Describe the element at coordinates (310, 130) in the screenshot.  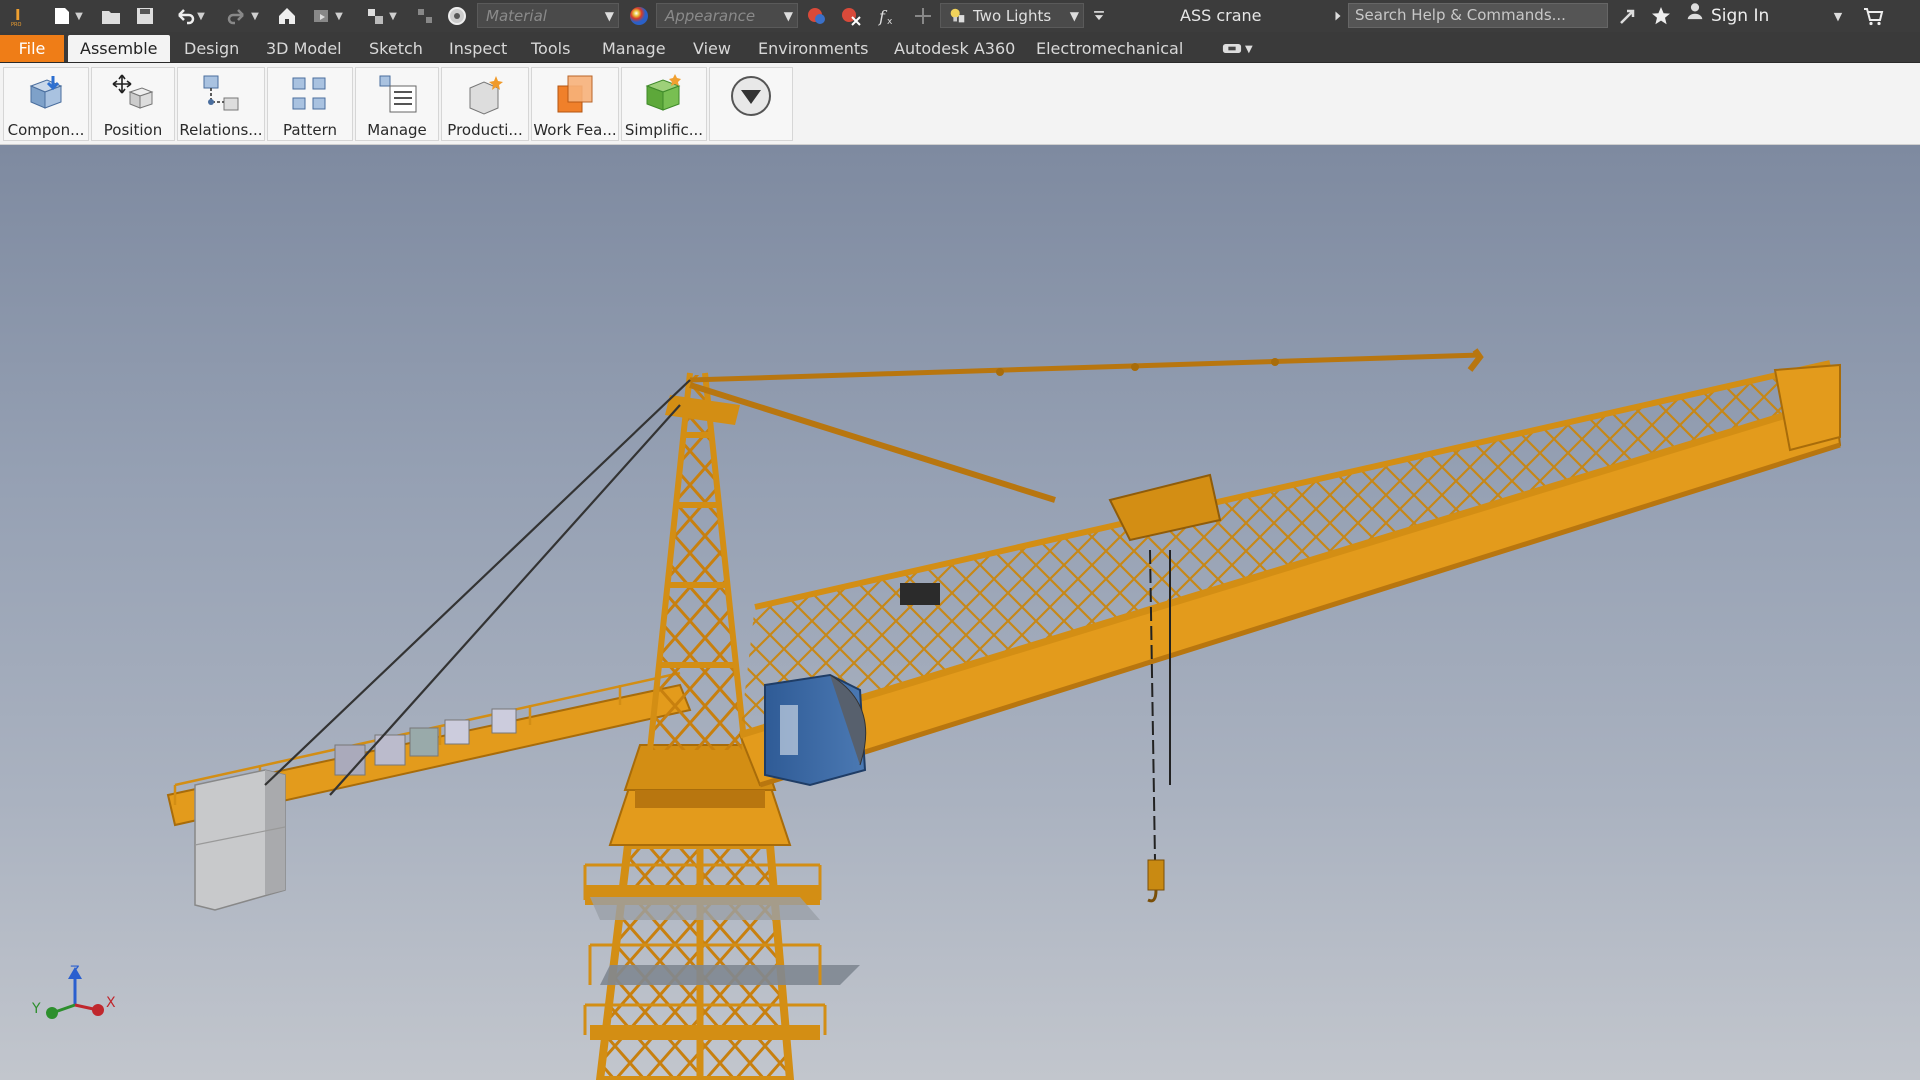
I see `button-label: Pattern` at that location.